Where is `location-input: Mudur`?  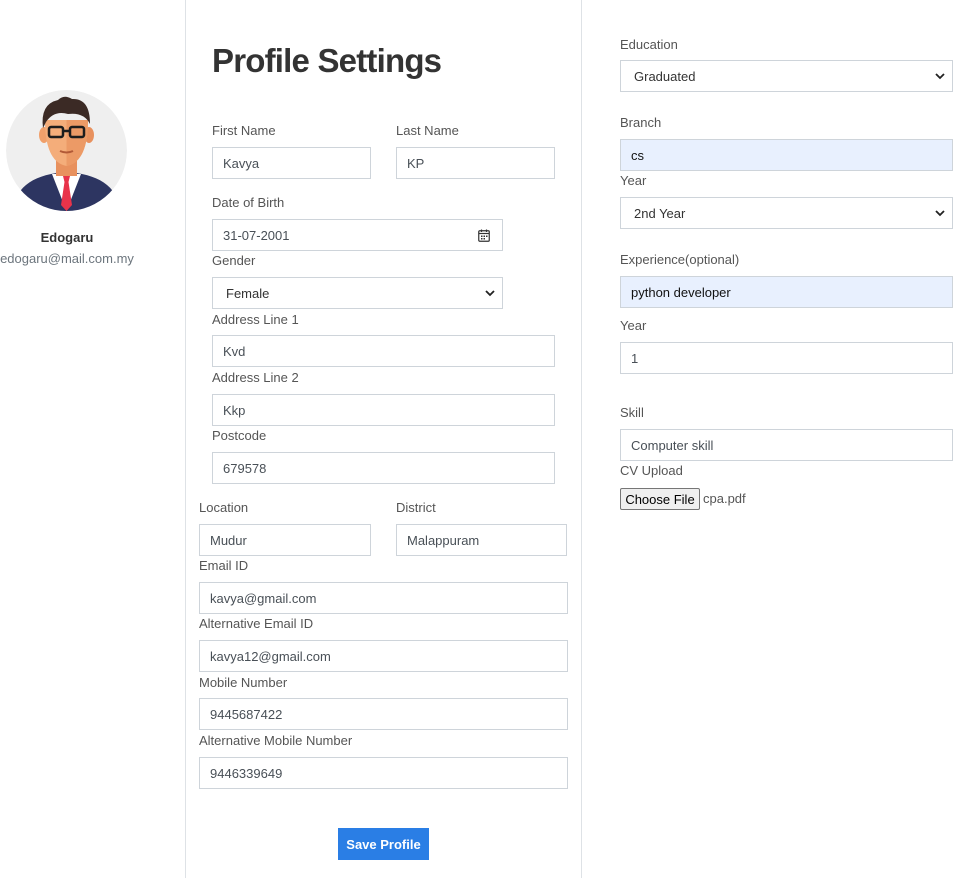 location-input: Mudur is located at coordinates (285, 540).